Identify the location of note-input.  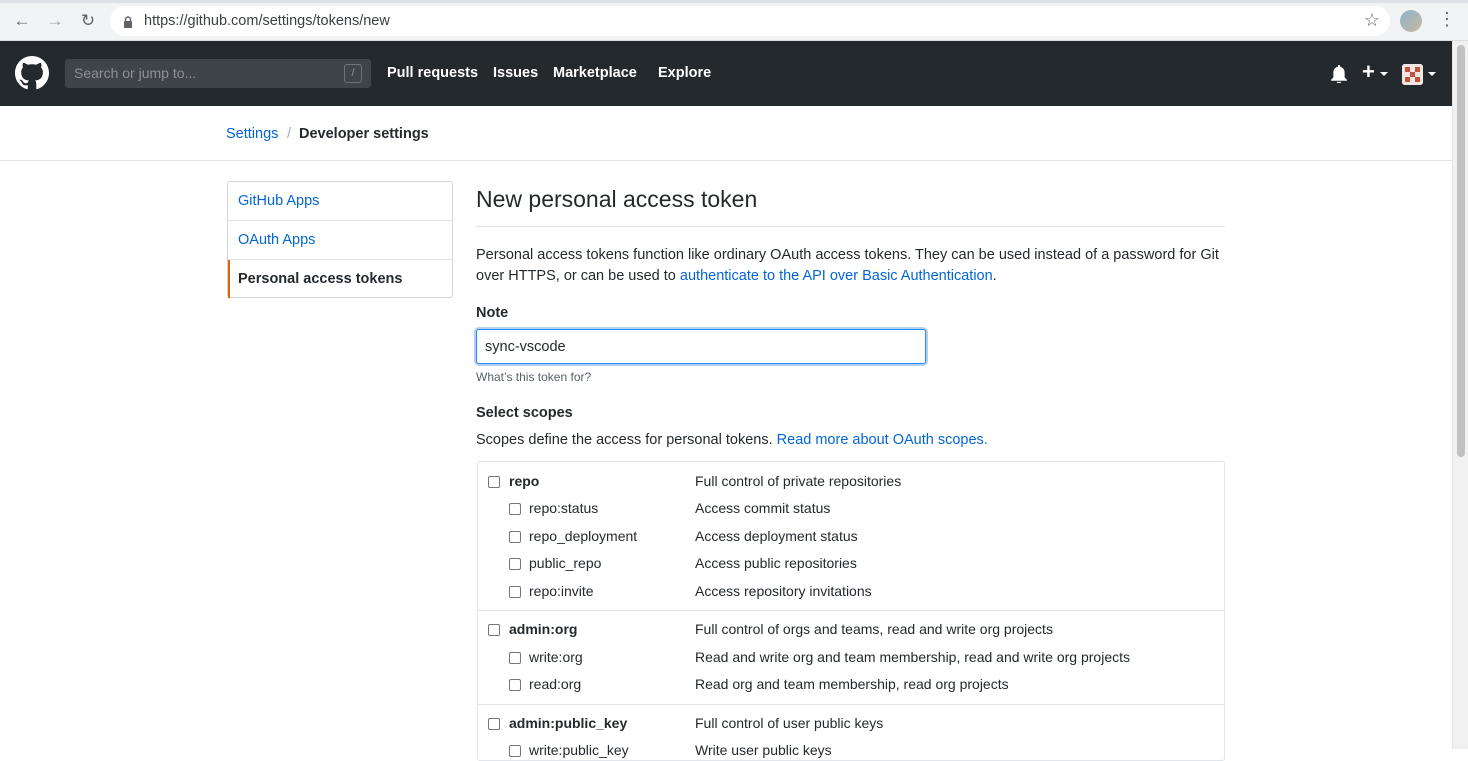
(701, 346).